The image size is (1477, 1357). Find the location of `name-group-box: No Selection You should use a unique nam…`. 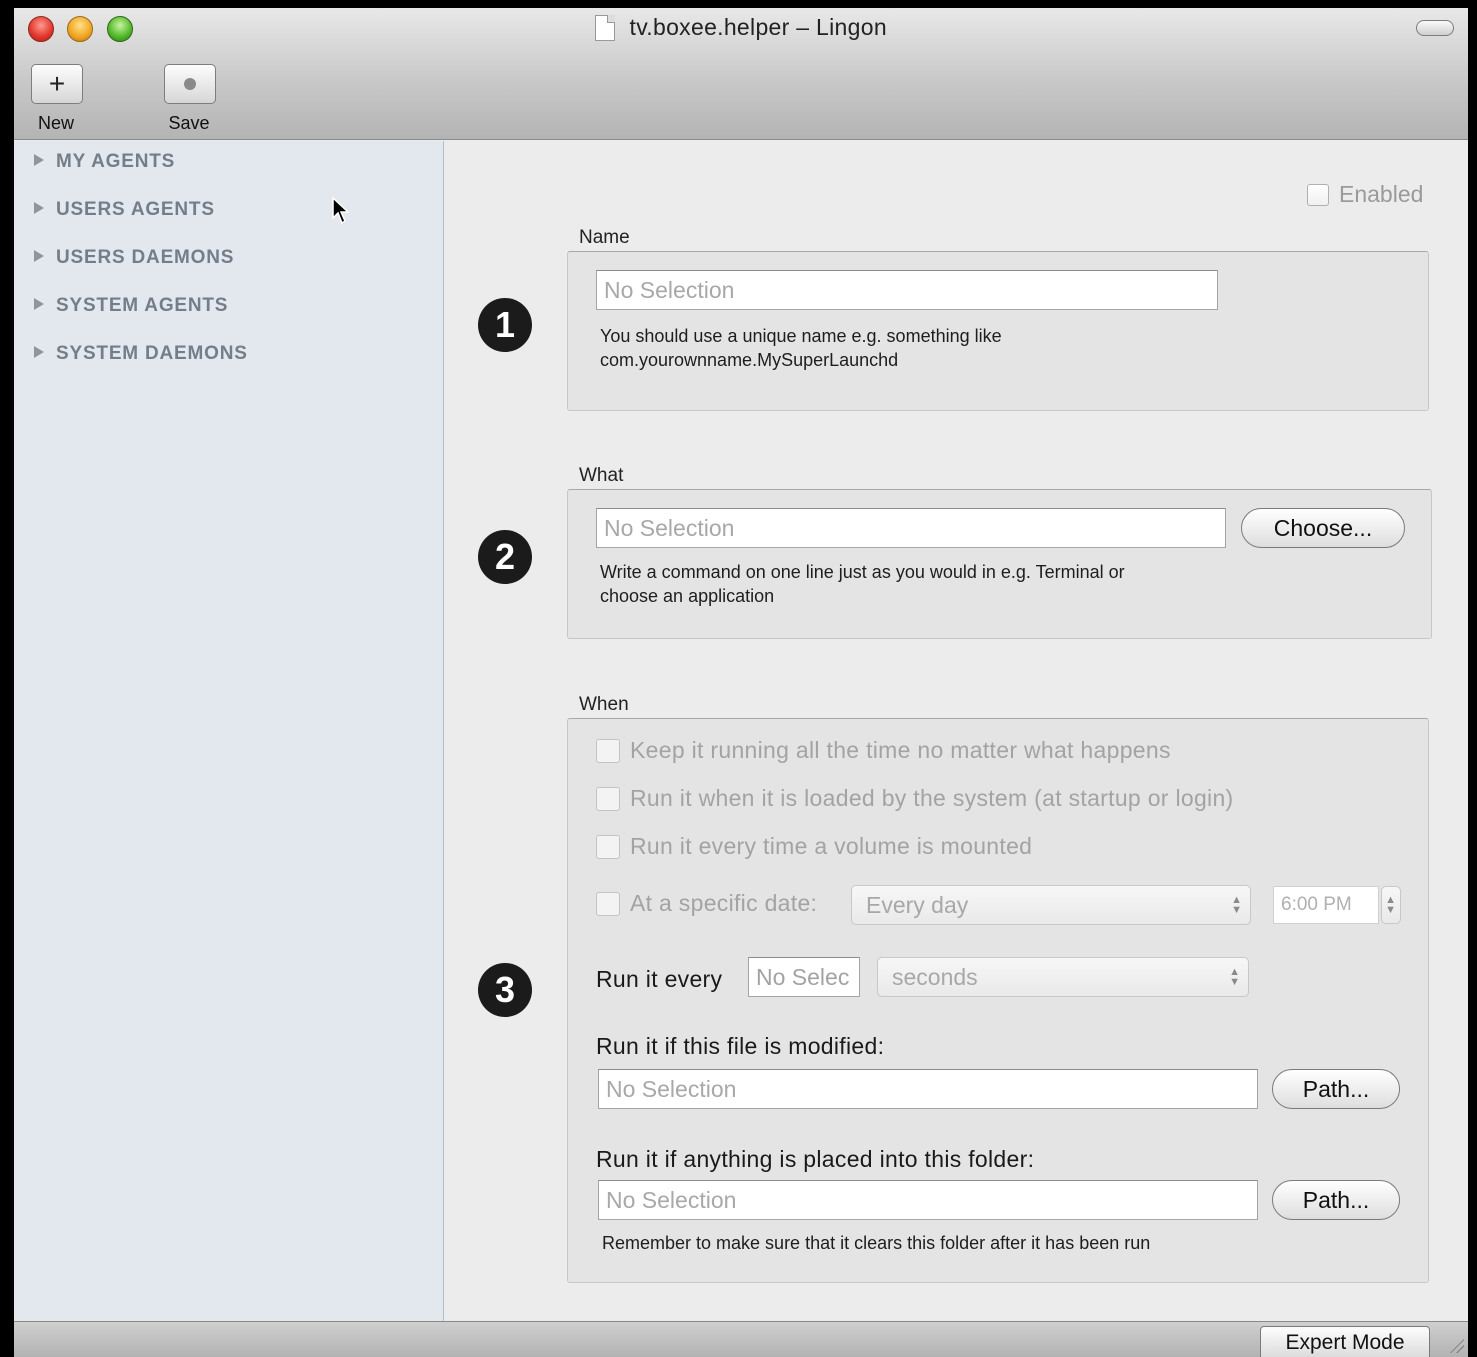

name-group-box: No Selection You should use a unique nam… is located at coordinates (998, 331).